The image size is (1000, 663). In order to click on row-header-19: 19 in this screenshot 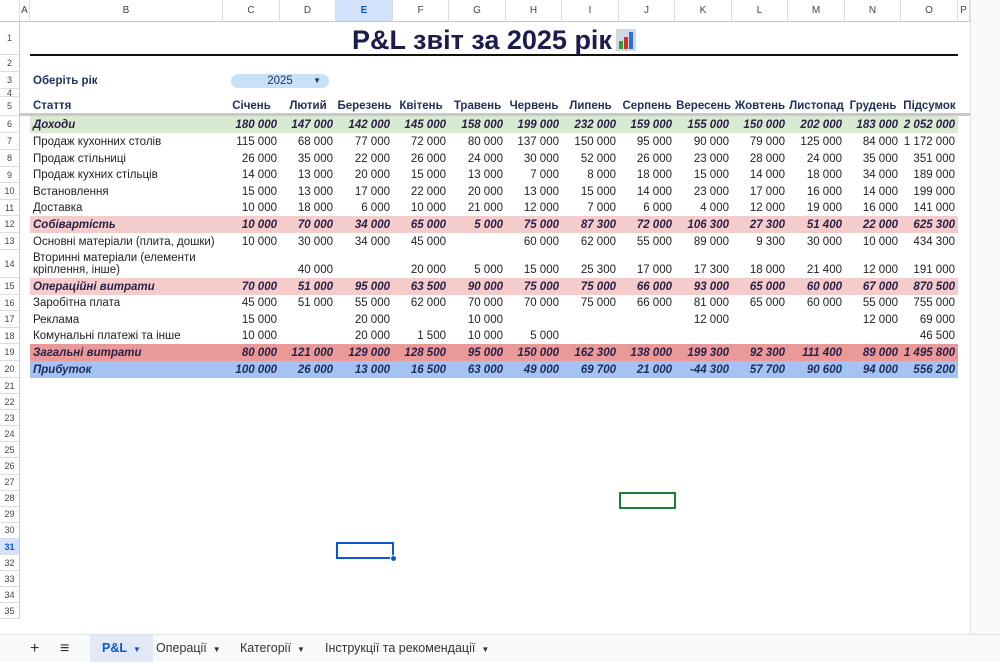, I will do `click(10, 352)`.